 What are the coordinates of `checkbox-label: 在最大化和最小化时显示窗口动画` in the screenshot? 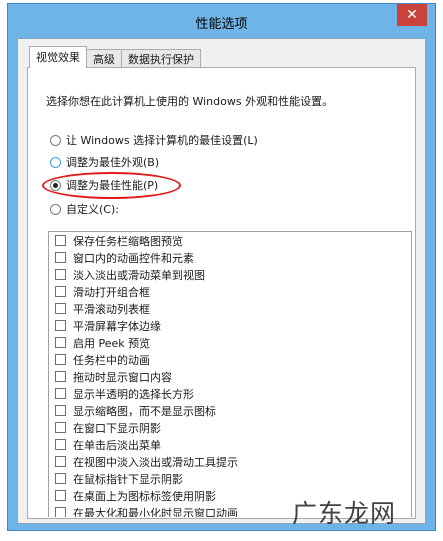 It's located at (155, 512).